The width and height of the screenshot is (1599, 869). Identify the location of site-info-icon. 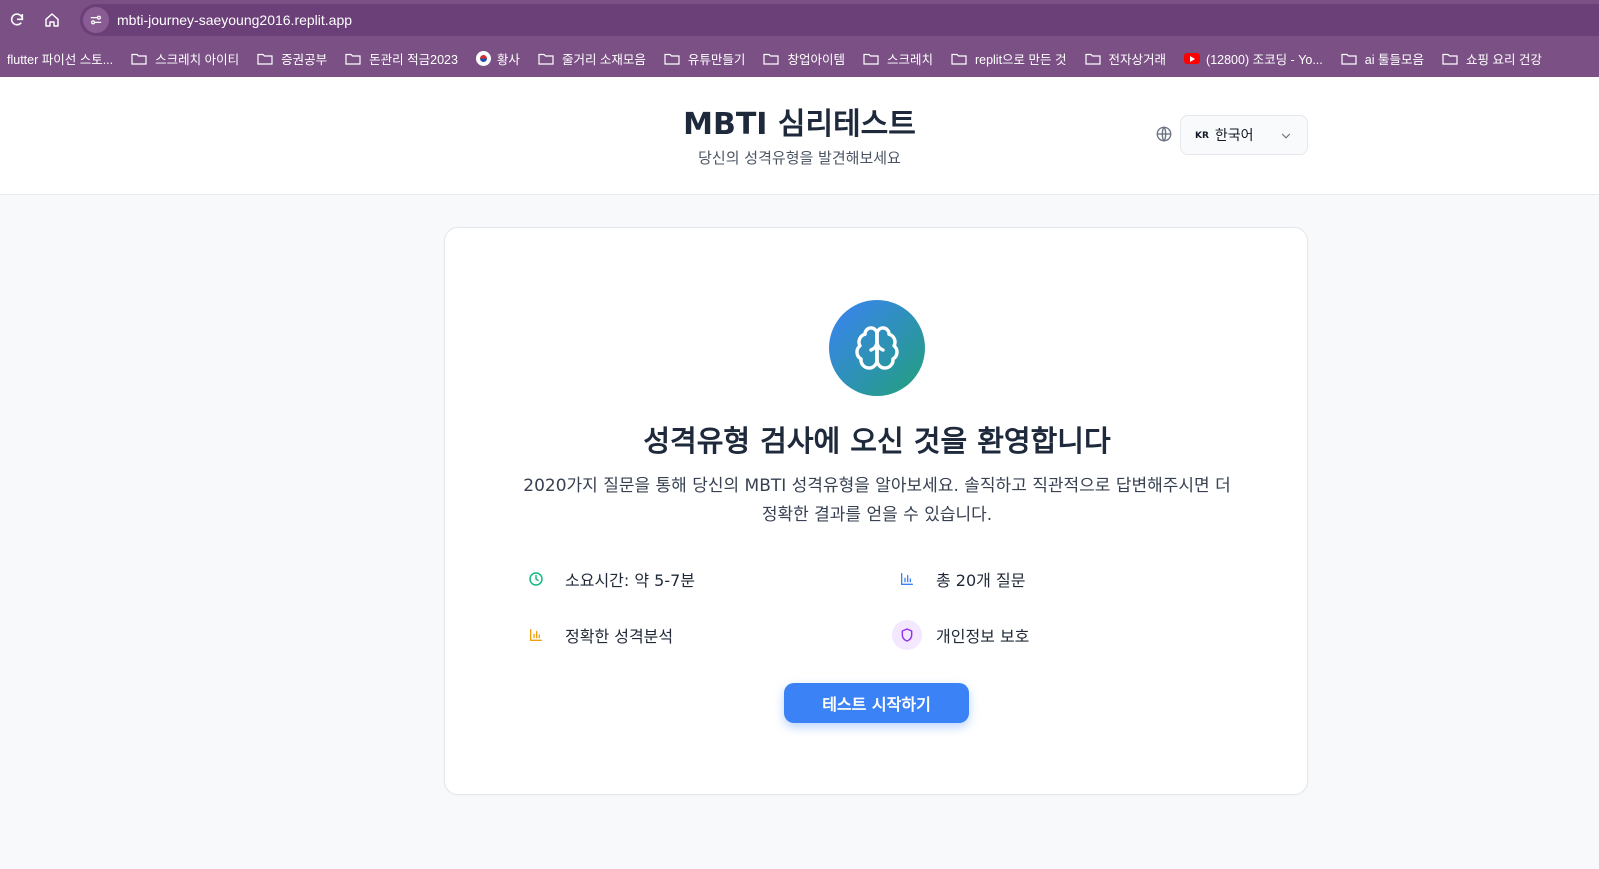
(96, 20).